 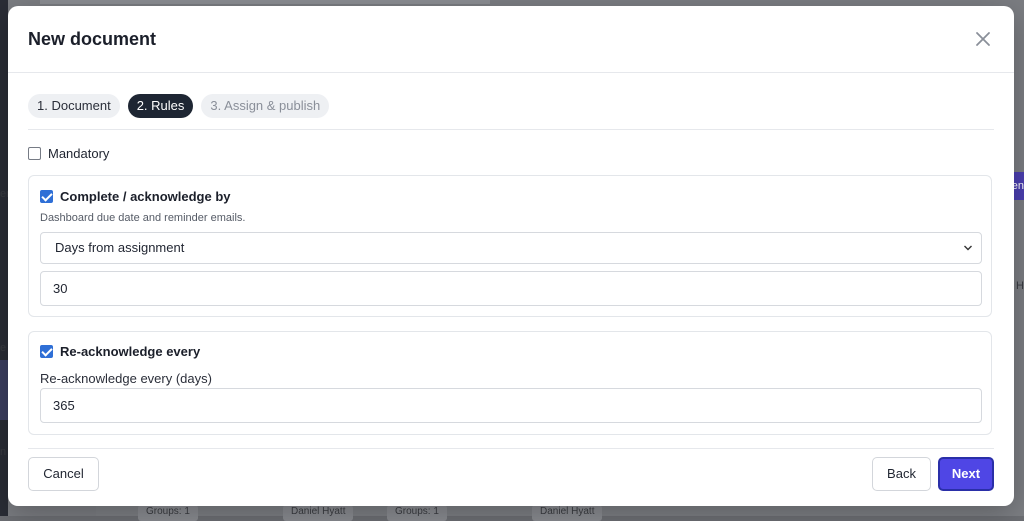 What do you see at coordinates (901, 474) in the screenshot?
I see `back-button: Back` at bounding box center [901, 474].